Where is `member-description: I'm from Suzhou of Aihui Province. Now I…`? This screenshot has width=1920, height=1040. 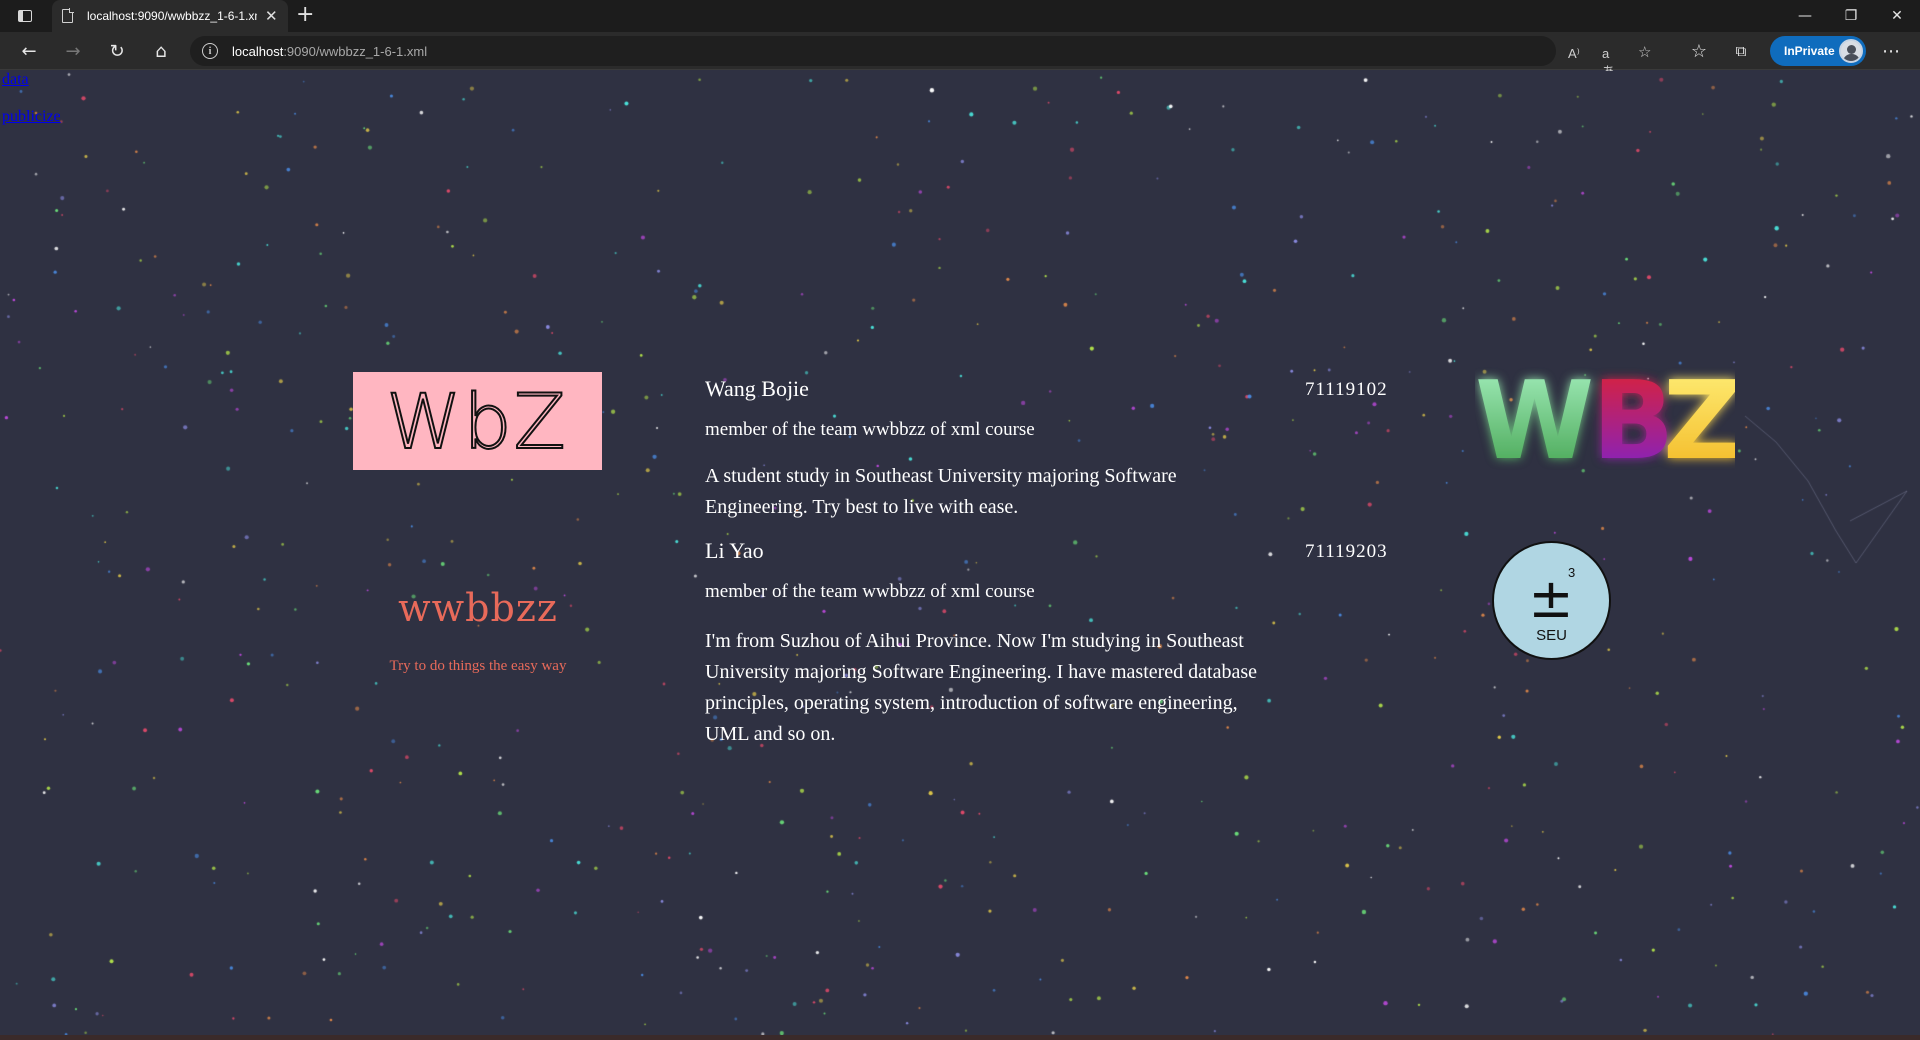
member-description: I'm from Suzhou of Aihui Province. Now I… is located at coordinates (981, 688).